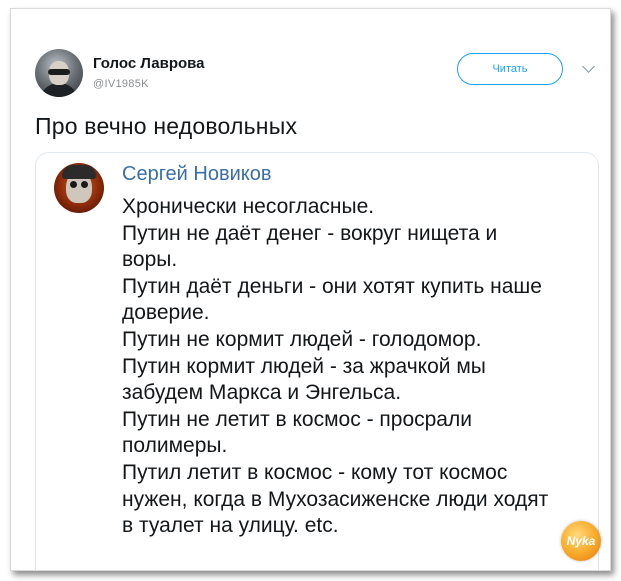 Image resolution: width=621 pixels, height=581 pixels. What do you see at coordinates (310, 233) in the screenshot?
I see `quote-line: Путин не даёт денег - вокруг нищета и` at bounding box center [310, 233].